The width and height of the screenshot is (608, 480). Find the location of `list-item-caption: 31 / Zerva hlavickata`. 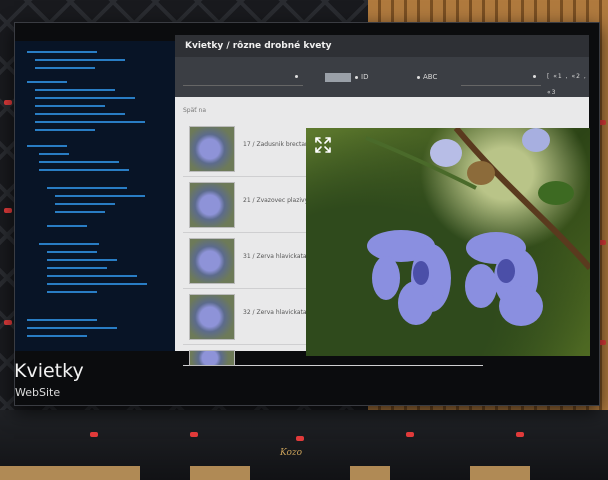

list-item-caption: 31 / Zerva hlavickata is located at coordinates (275, 256).